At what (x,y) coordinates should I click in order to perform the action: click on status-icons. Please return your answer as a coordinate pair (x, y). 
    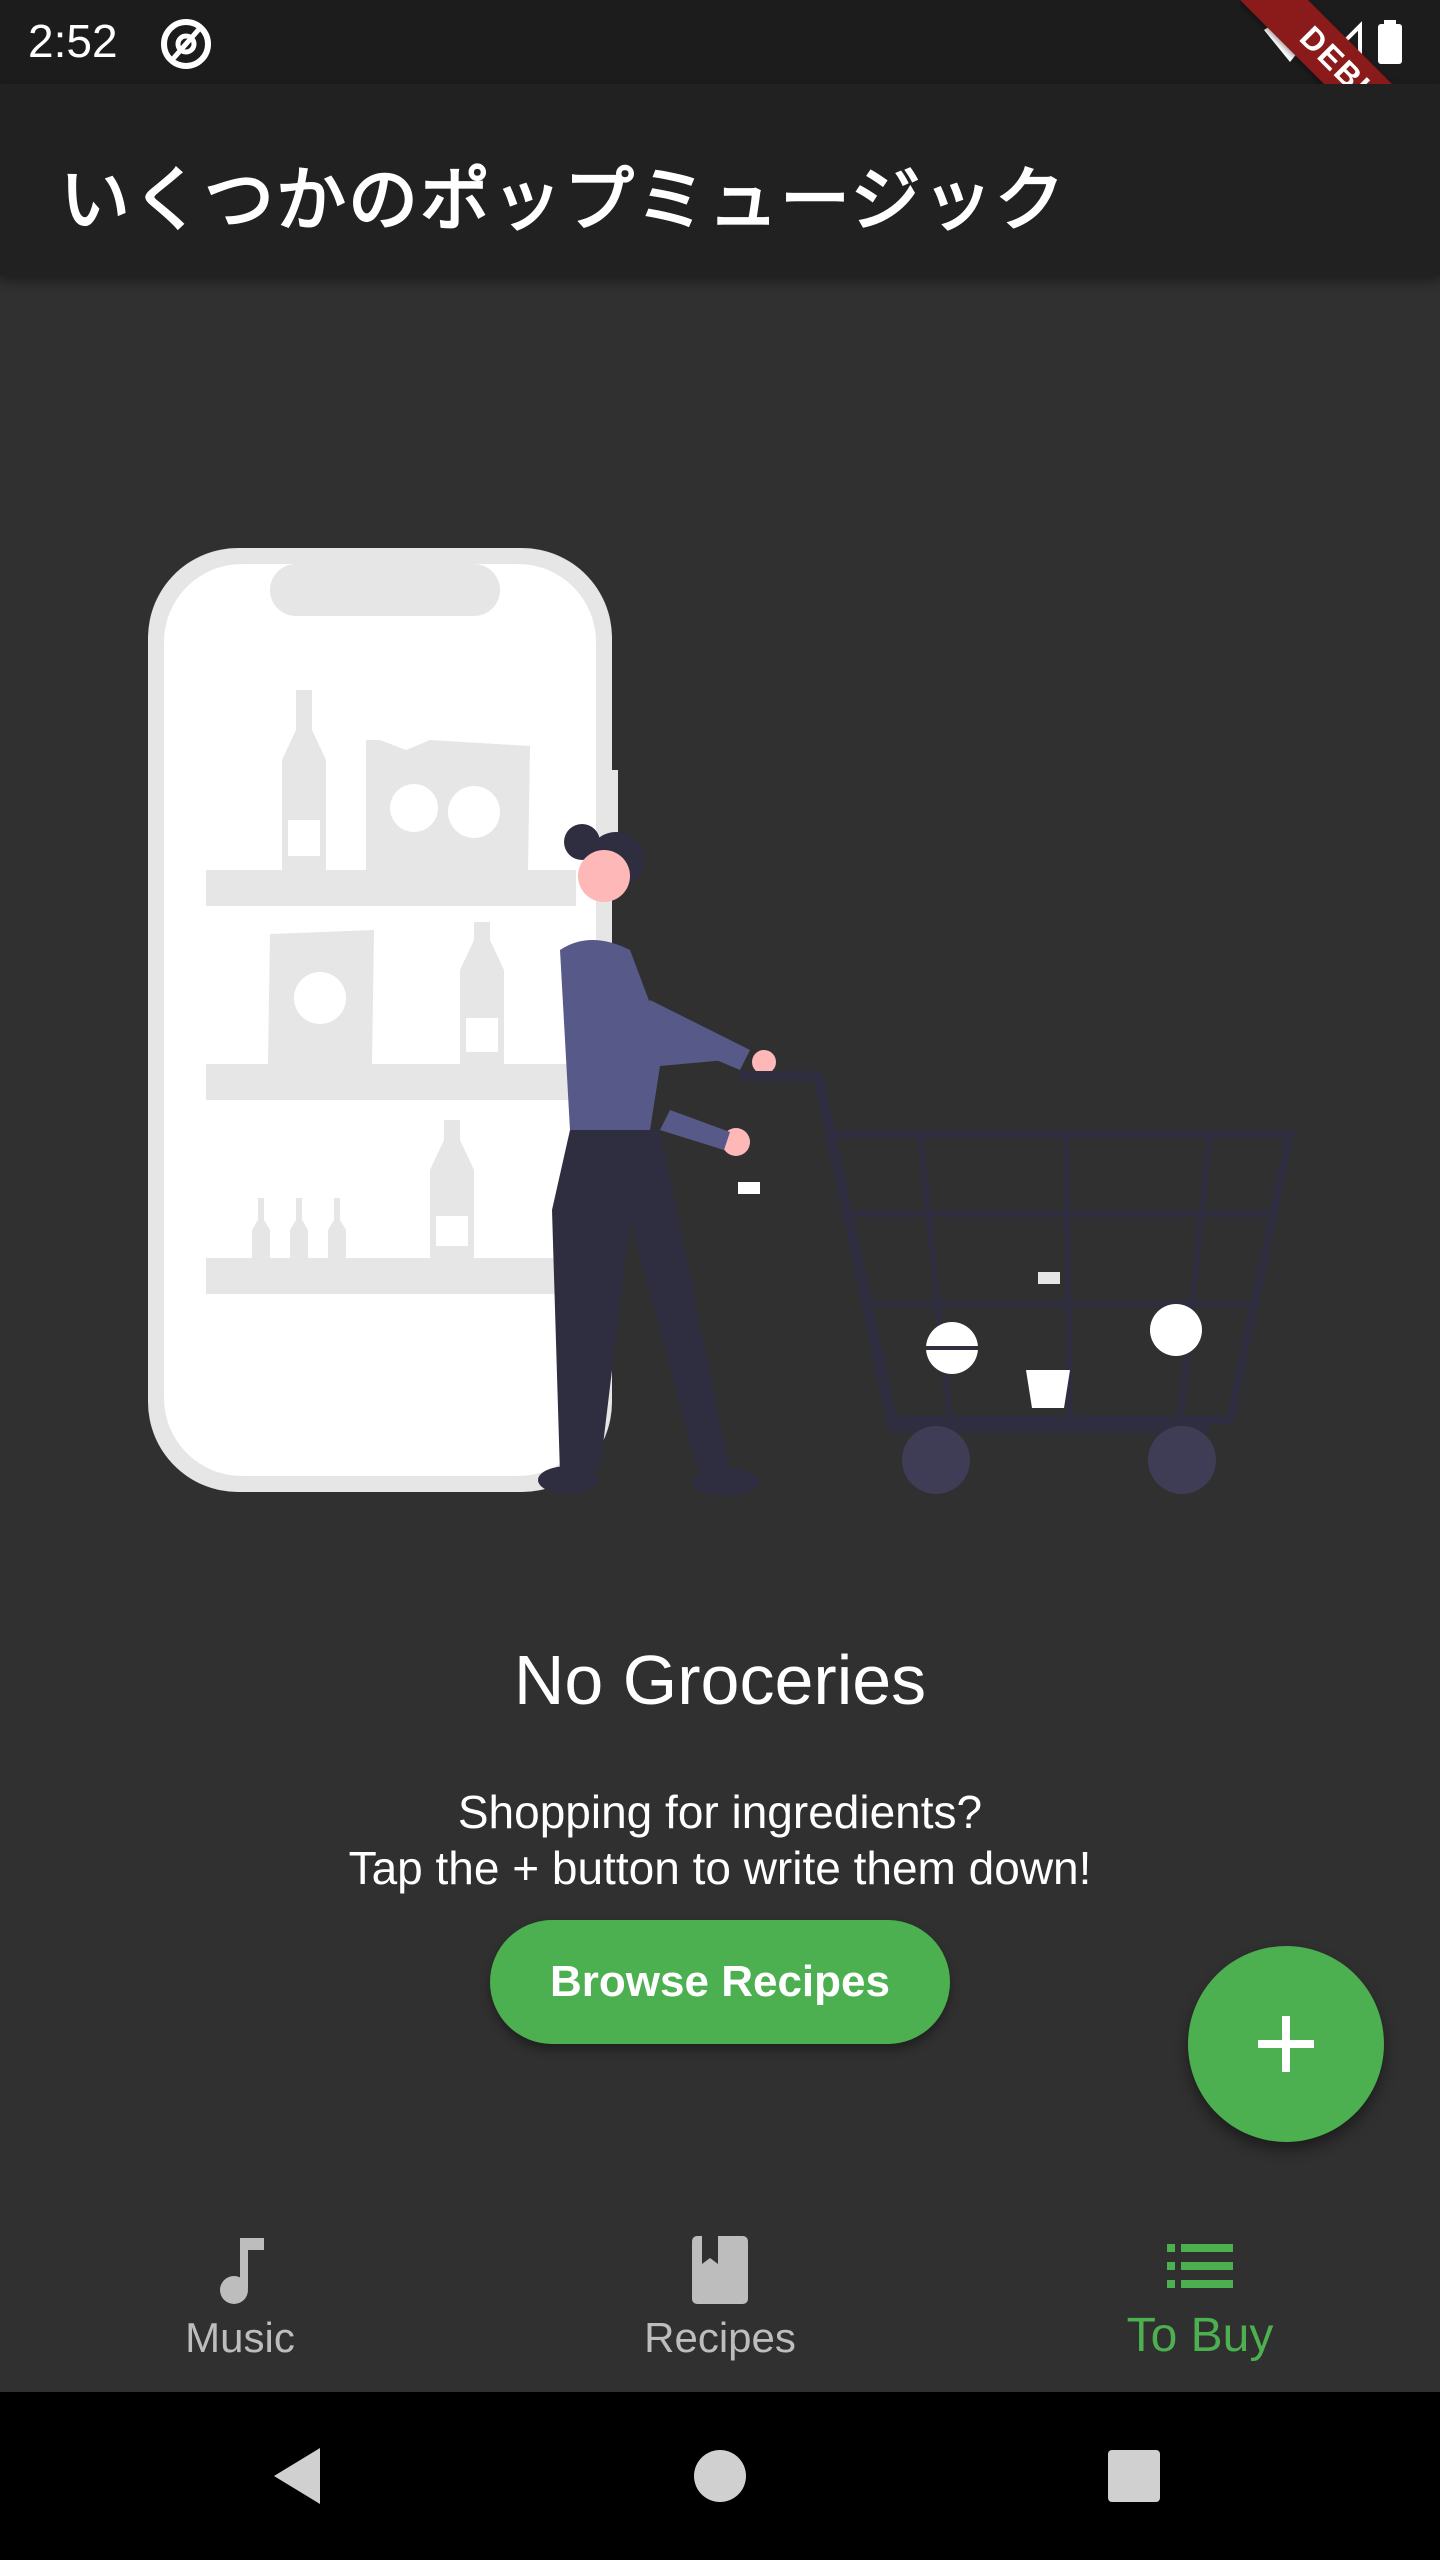
    Looking at the image, I should click on (1333, 42).